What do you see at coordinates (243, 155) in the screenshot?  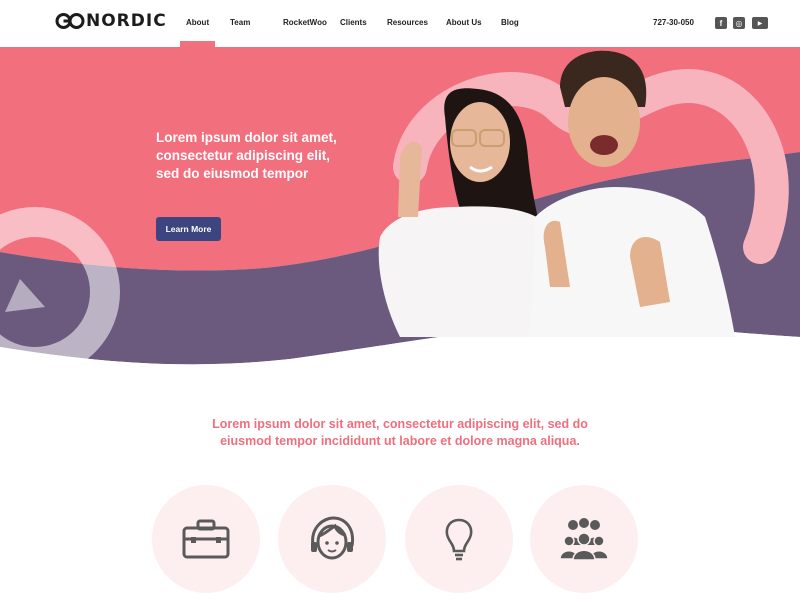 I see `hero-headline-line-2: consectetur adipiscing elit,` at bounding box center [243, 155].